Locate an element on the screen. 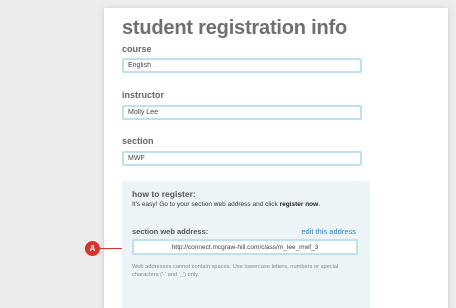  instructions-suffix: . is located at coordinates (319, 204).